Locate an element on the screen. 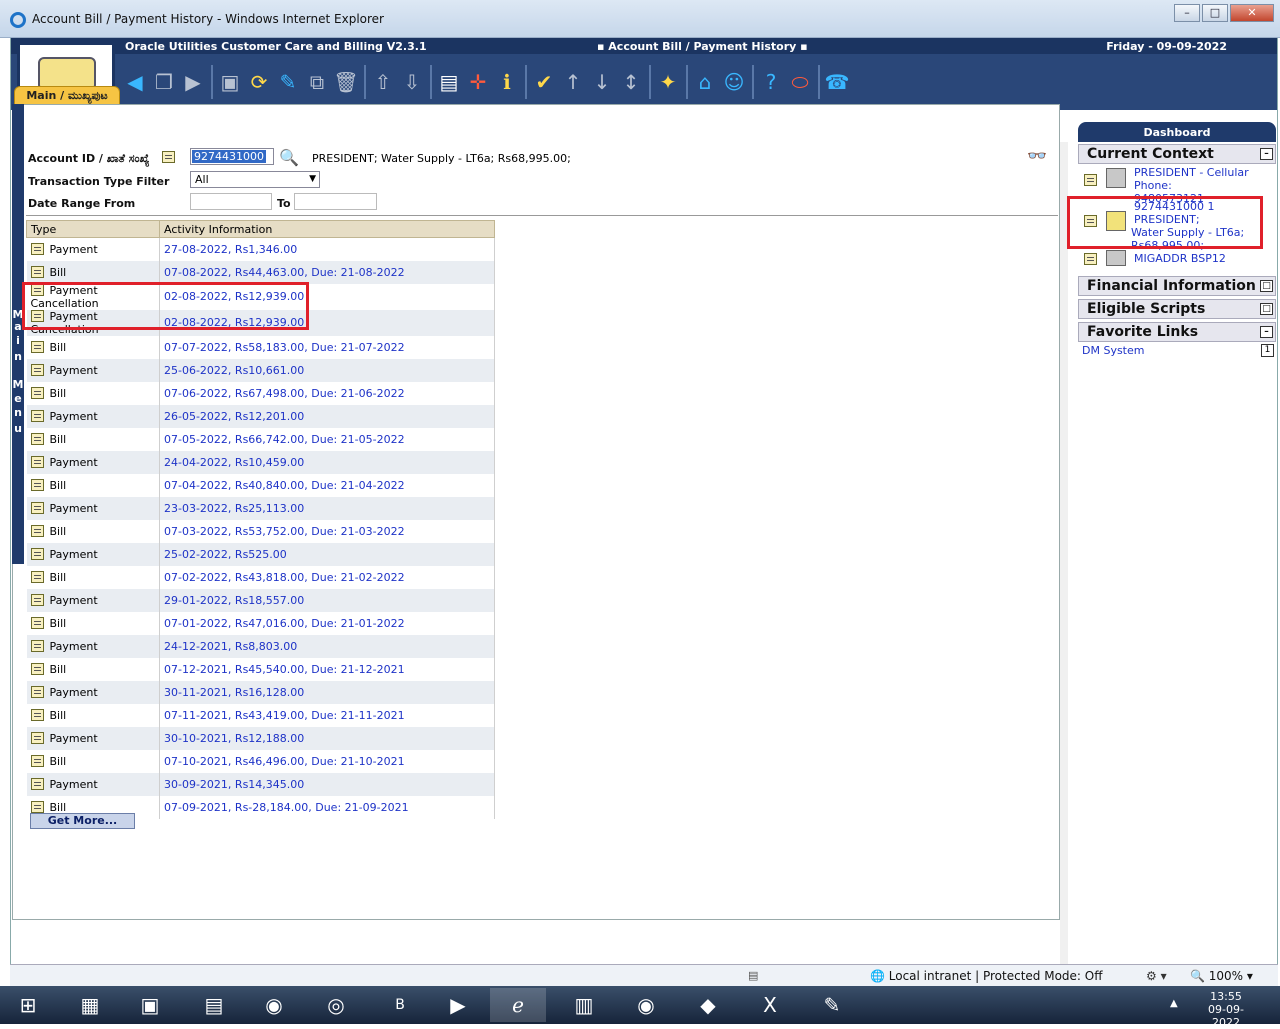 The image size is (1280, 1029). row-activity-link: 24-04-2022, Rs10,459.00 is located at coordinates (327, 462).